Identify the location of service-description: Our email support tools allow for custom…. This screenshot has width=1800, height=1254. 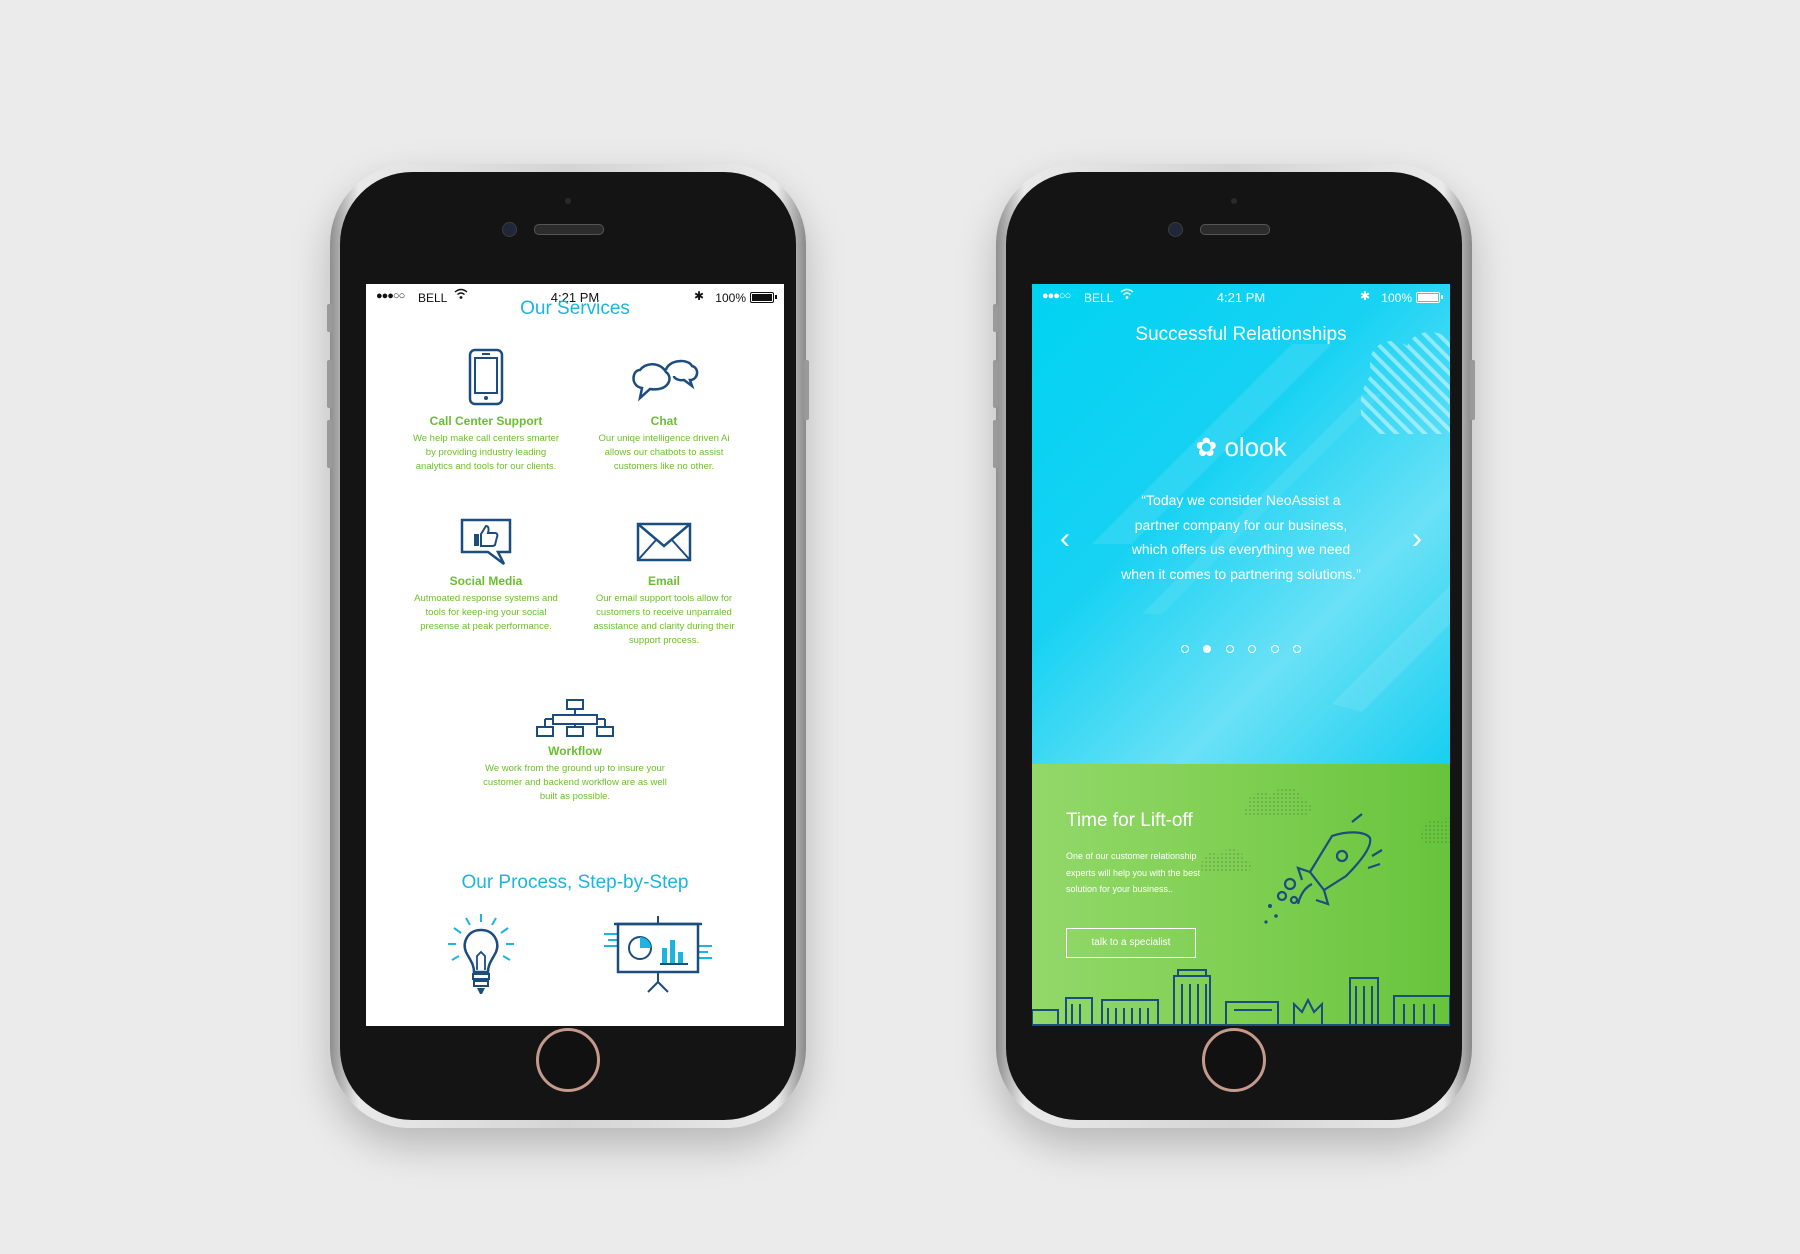
(664, 619).